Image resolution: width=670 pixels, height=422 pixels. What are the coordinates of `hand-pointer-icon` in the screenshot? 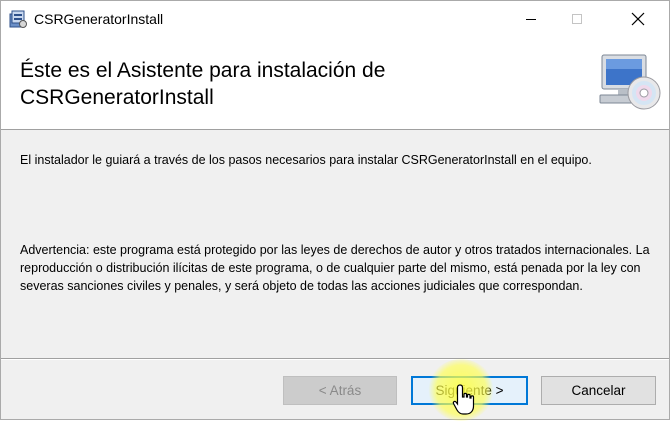 It's located at (465, 400).